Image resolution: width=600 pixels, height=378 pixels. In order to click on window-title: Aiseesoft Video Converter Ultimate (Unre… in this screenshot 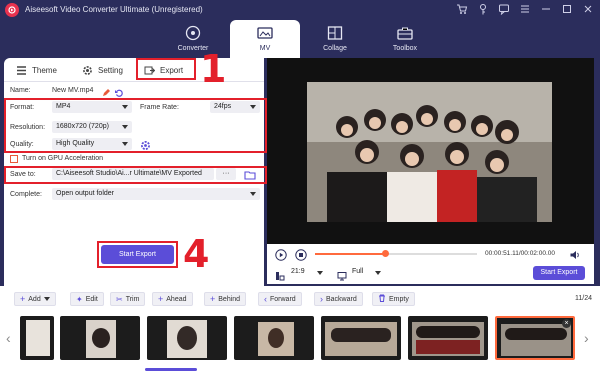, I will do `click(114, 9)`.